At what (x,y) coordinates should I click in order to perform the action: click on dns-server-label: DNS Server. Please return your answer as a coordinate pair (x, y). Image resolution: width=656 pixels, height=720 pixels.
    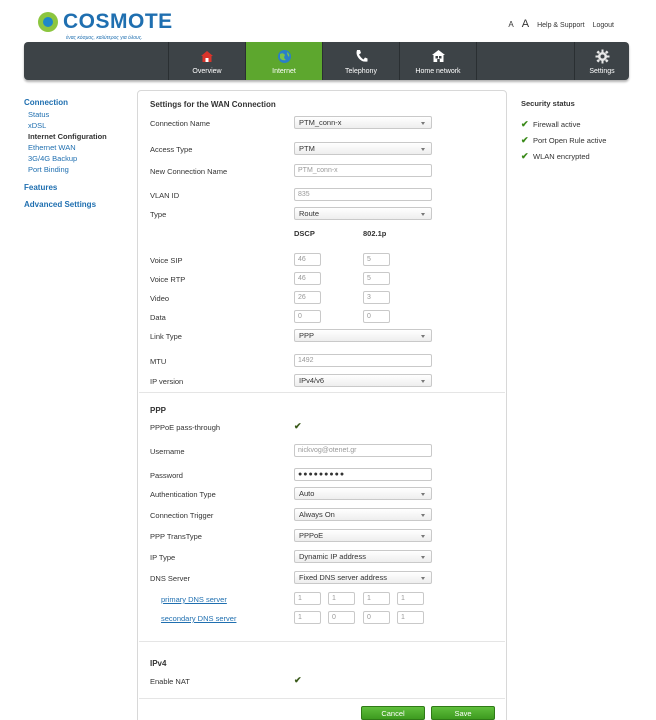
    Looking at the image, I should click on (170, 578).